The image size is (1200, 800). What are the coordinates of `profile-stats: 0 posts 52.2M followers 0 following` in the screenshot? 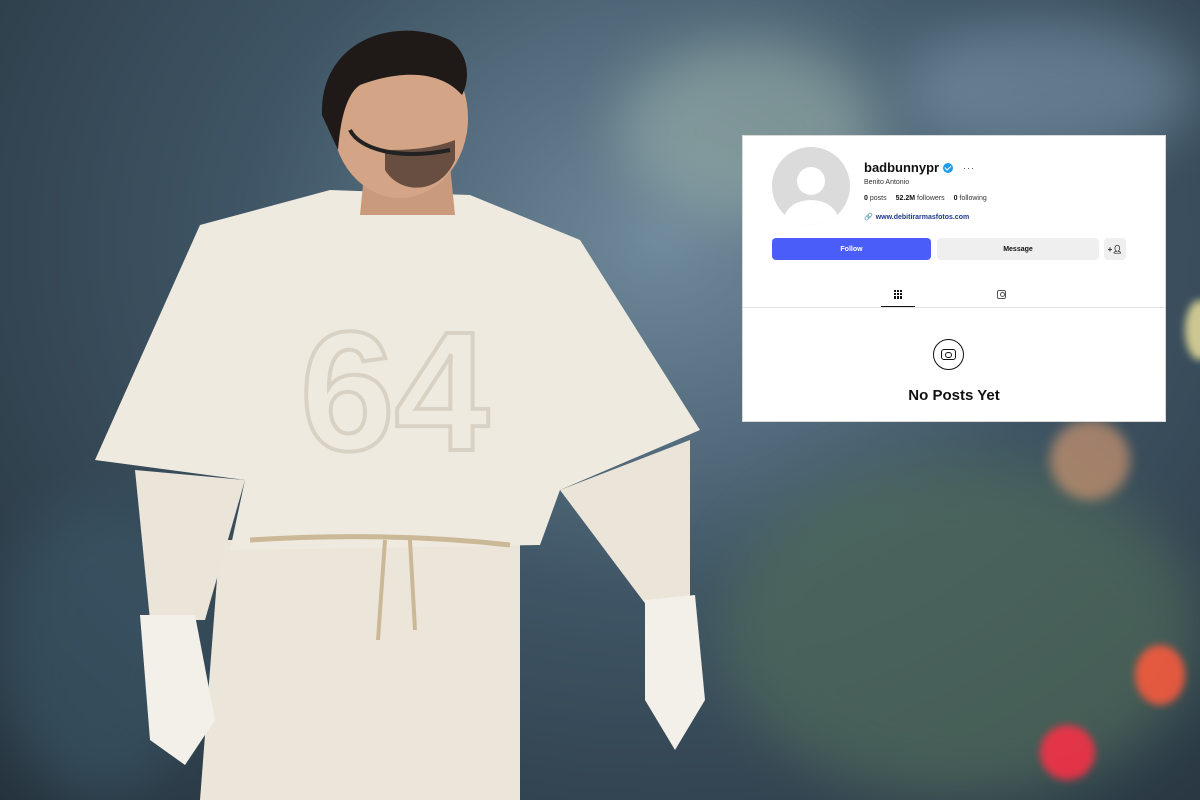 It's located at (925, 198).